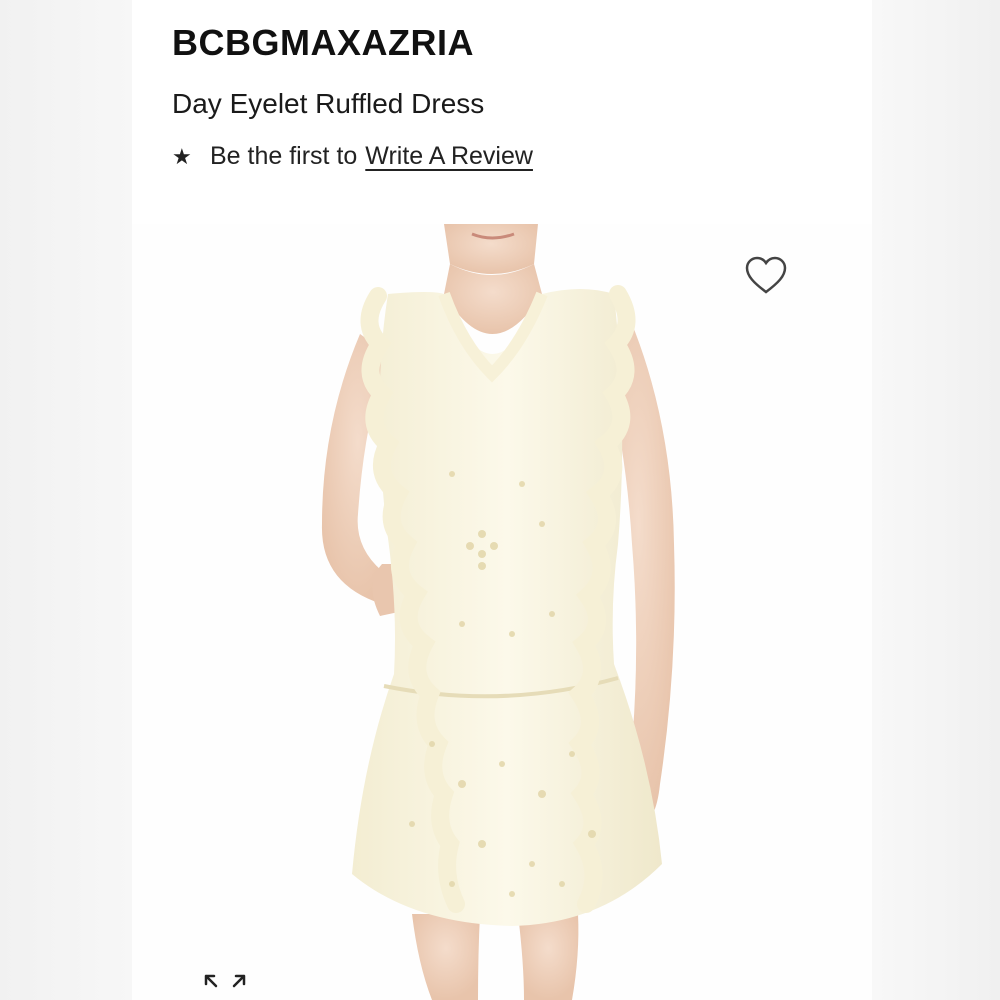  I want to click on write-review-link: Write A Review, so click(449, 156).